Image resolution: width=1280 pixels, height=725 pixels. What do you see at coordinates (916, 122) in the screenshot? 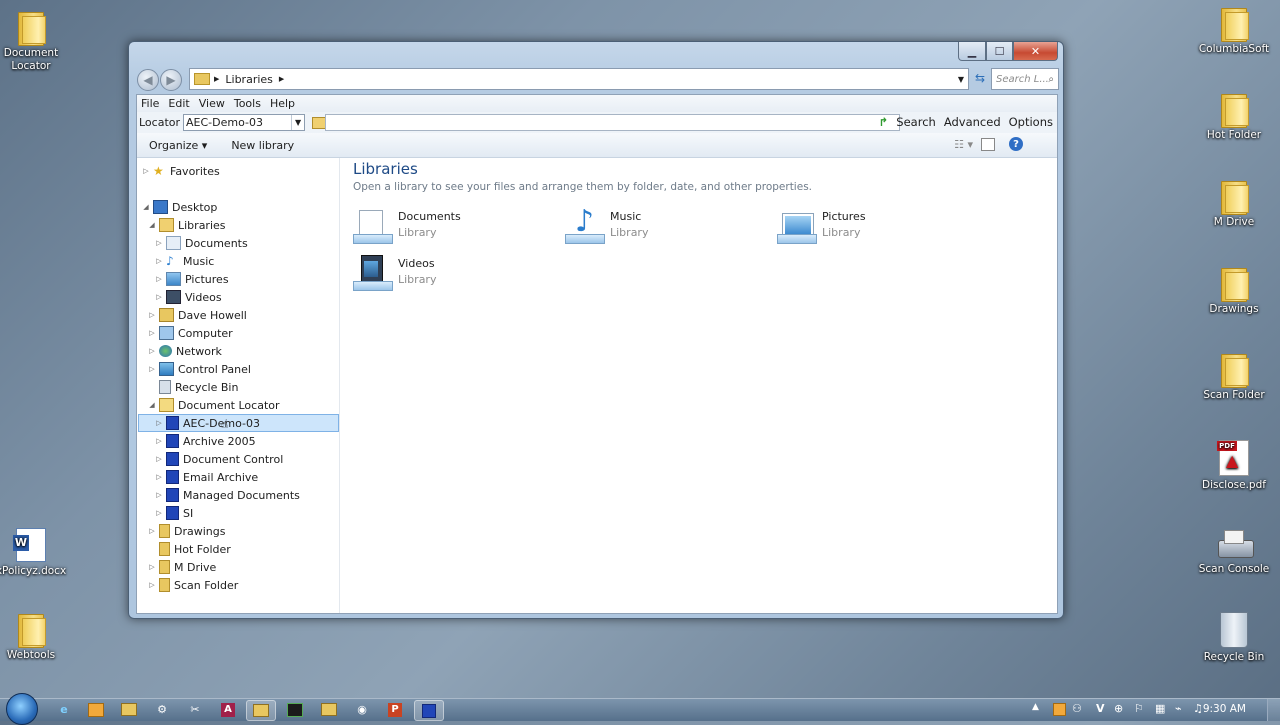
I see `search-button: Search` at bounding box center [916, 122].